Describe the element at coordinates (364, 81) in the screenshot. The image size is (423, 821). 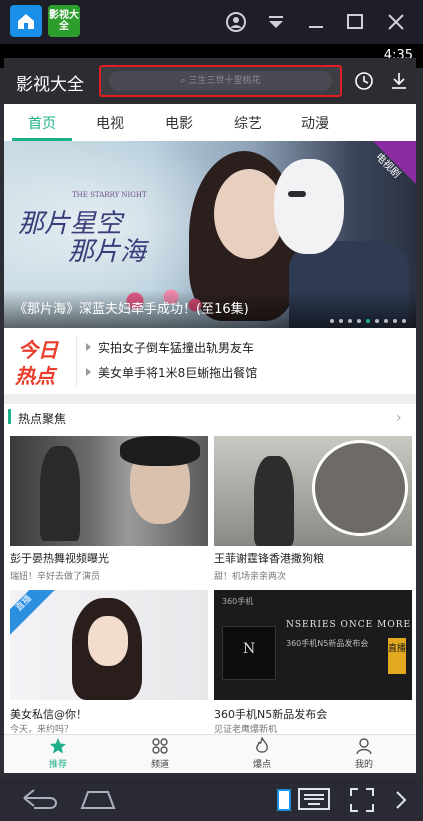
I see `clock-icon` at that location.